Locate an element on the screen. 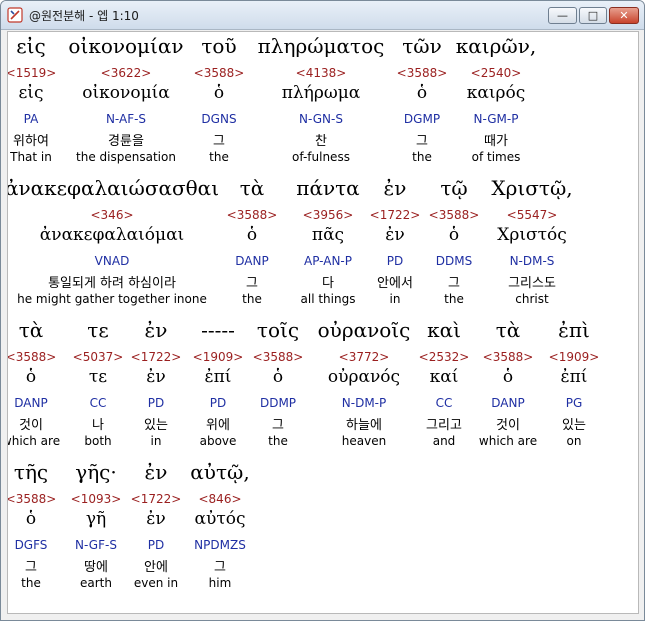  word-english: he might gather together inone is located at coordinates (112, 299).